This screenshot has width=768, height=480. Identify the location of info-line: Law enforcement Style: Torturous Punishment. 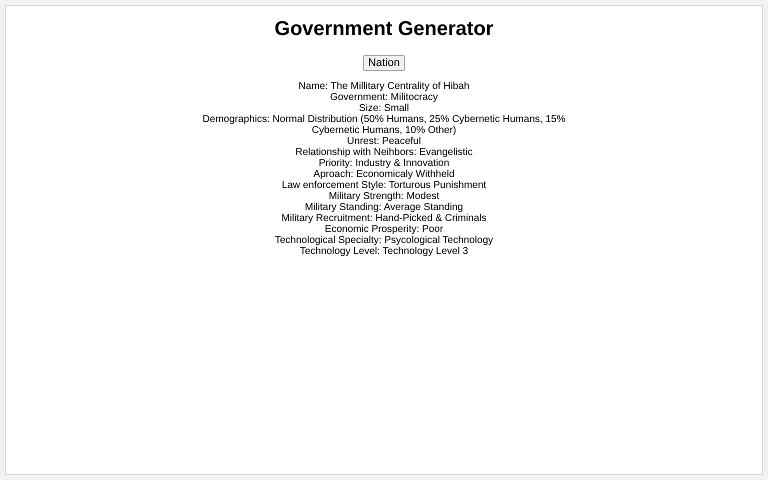
(384, 185).